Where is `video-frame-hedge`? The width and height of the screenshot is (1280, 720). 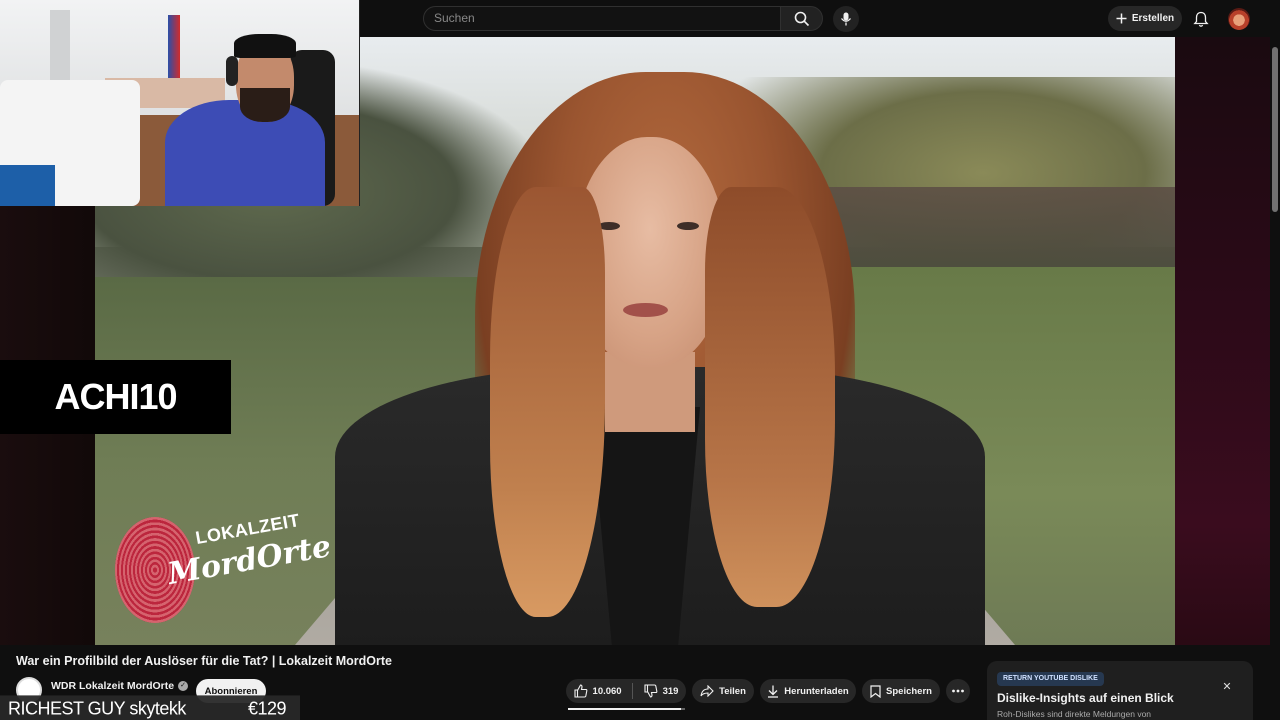 video-frame-hedge is located at coordinates (995, 227).